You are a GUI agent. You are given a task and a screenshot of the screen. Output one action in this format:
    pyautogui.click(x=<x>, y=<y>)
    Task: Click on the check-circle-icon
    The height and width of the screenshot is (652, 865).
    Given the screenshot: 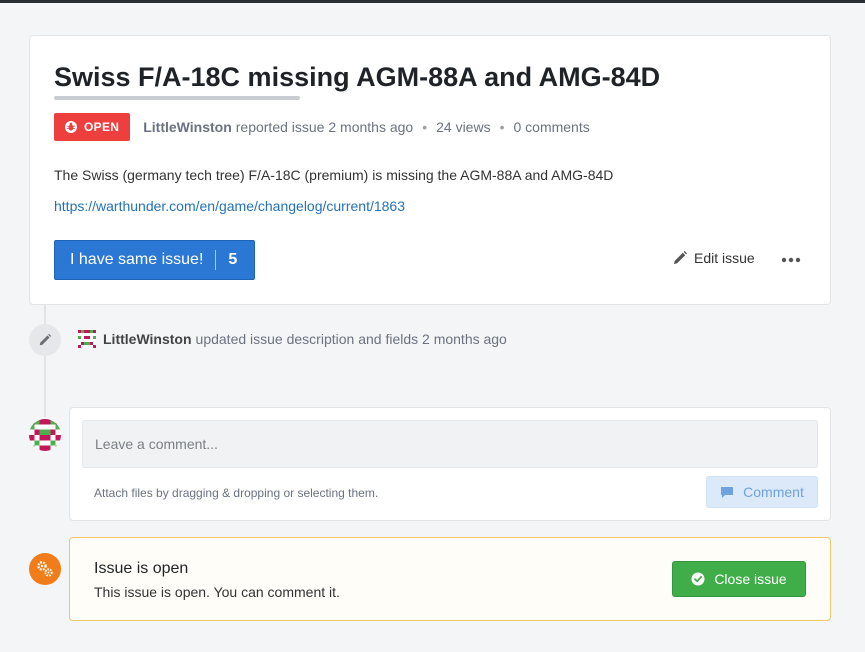 What is the action you would take?
    pyautogui.click(x=698, y=579)
    